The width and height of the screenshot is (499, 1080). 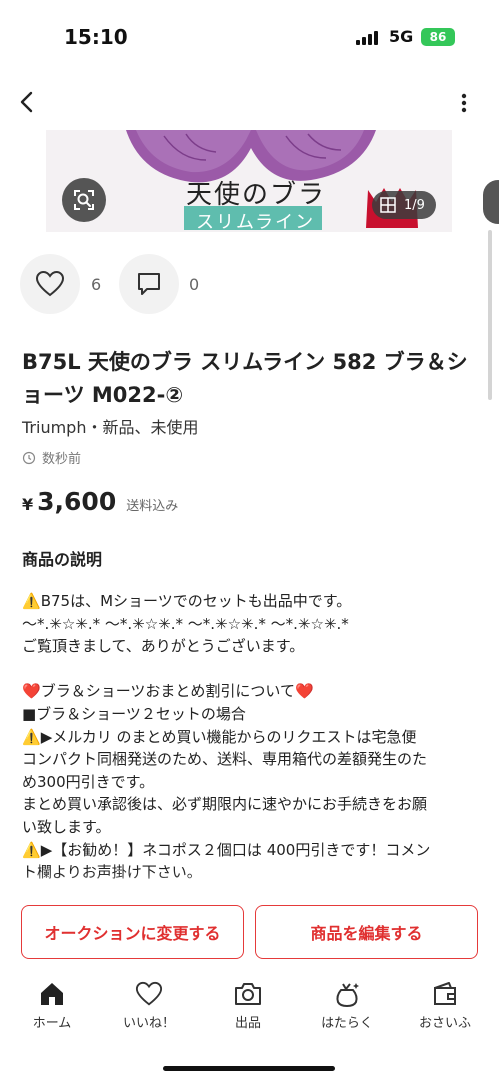 I want to click on item-title: B75L 天使のブラ スリムライン 582 ブラ＆ショーツ M022-②, so click(x=245, y=378).